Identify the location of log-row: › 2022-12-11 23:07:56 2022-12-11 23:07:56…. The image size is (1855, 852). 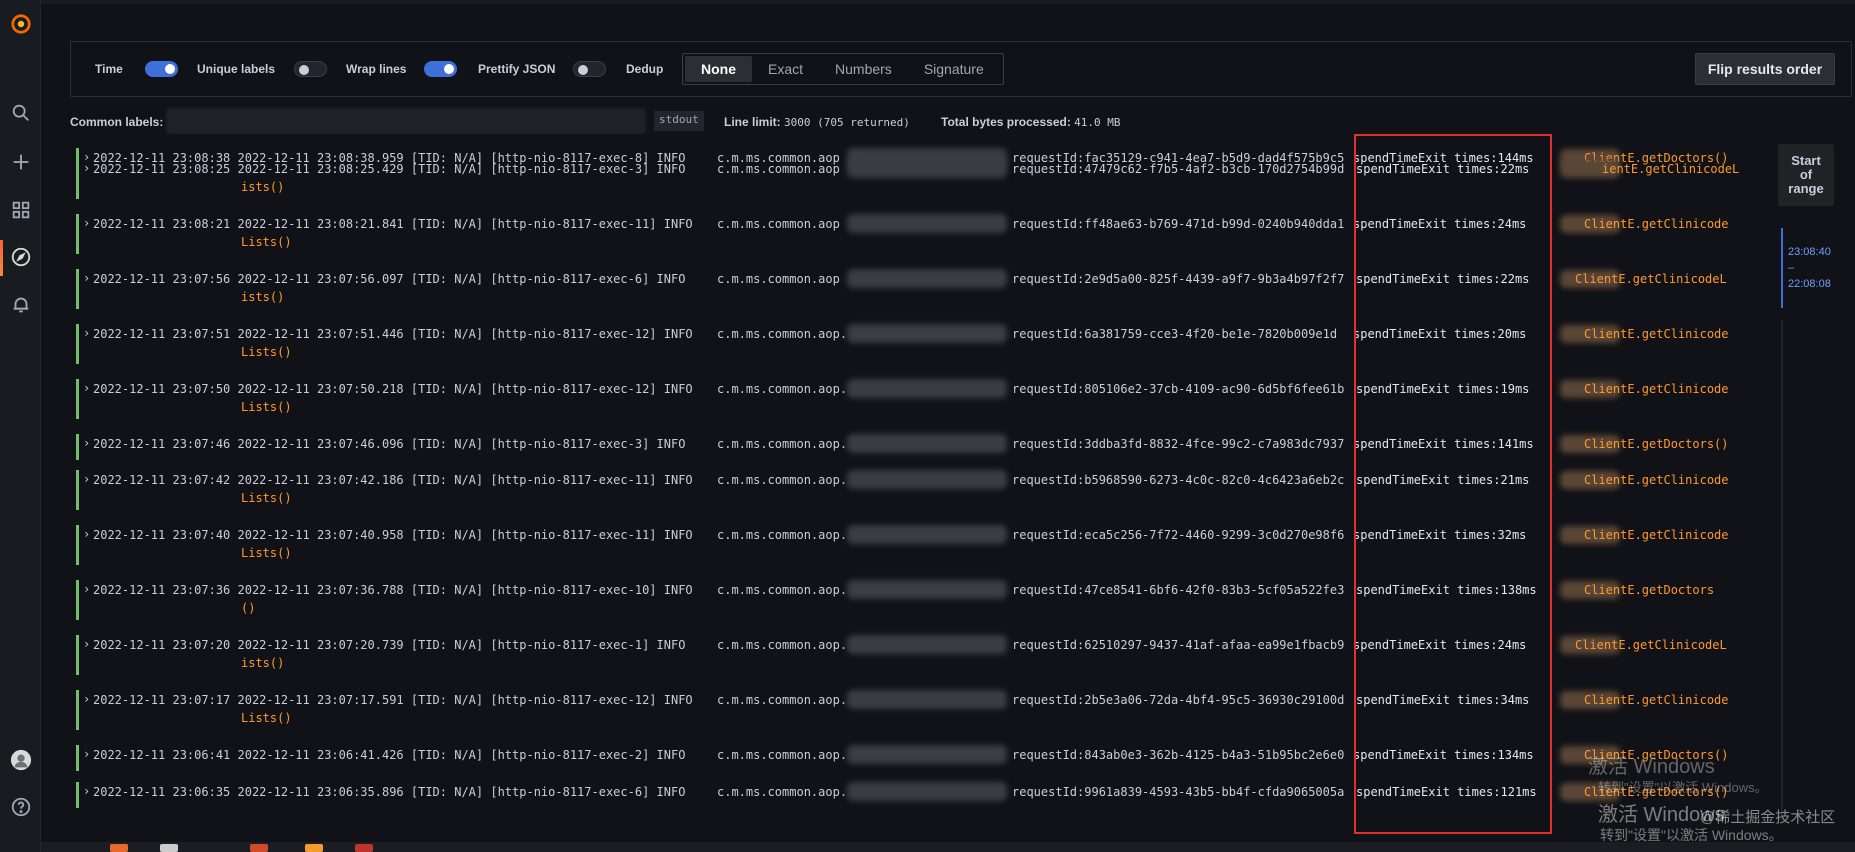
(919, 291).